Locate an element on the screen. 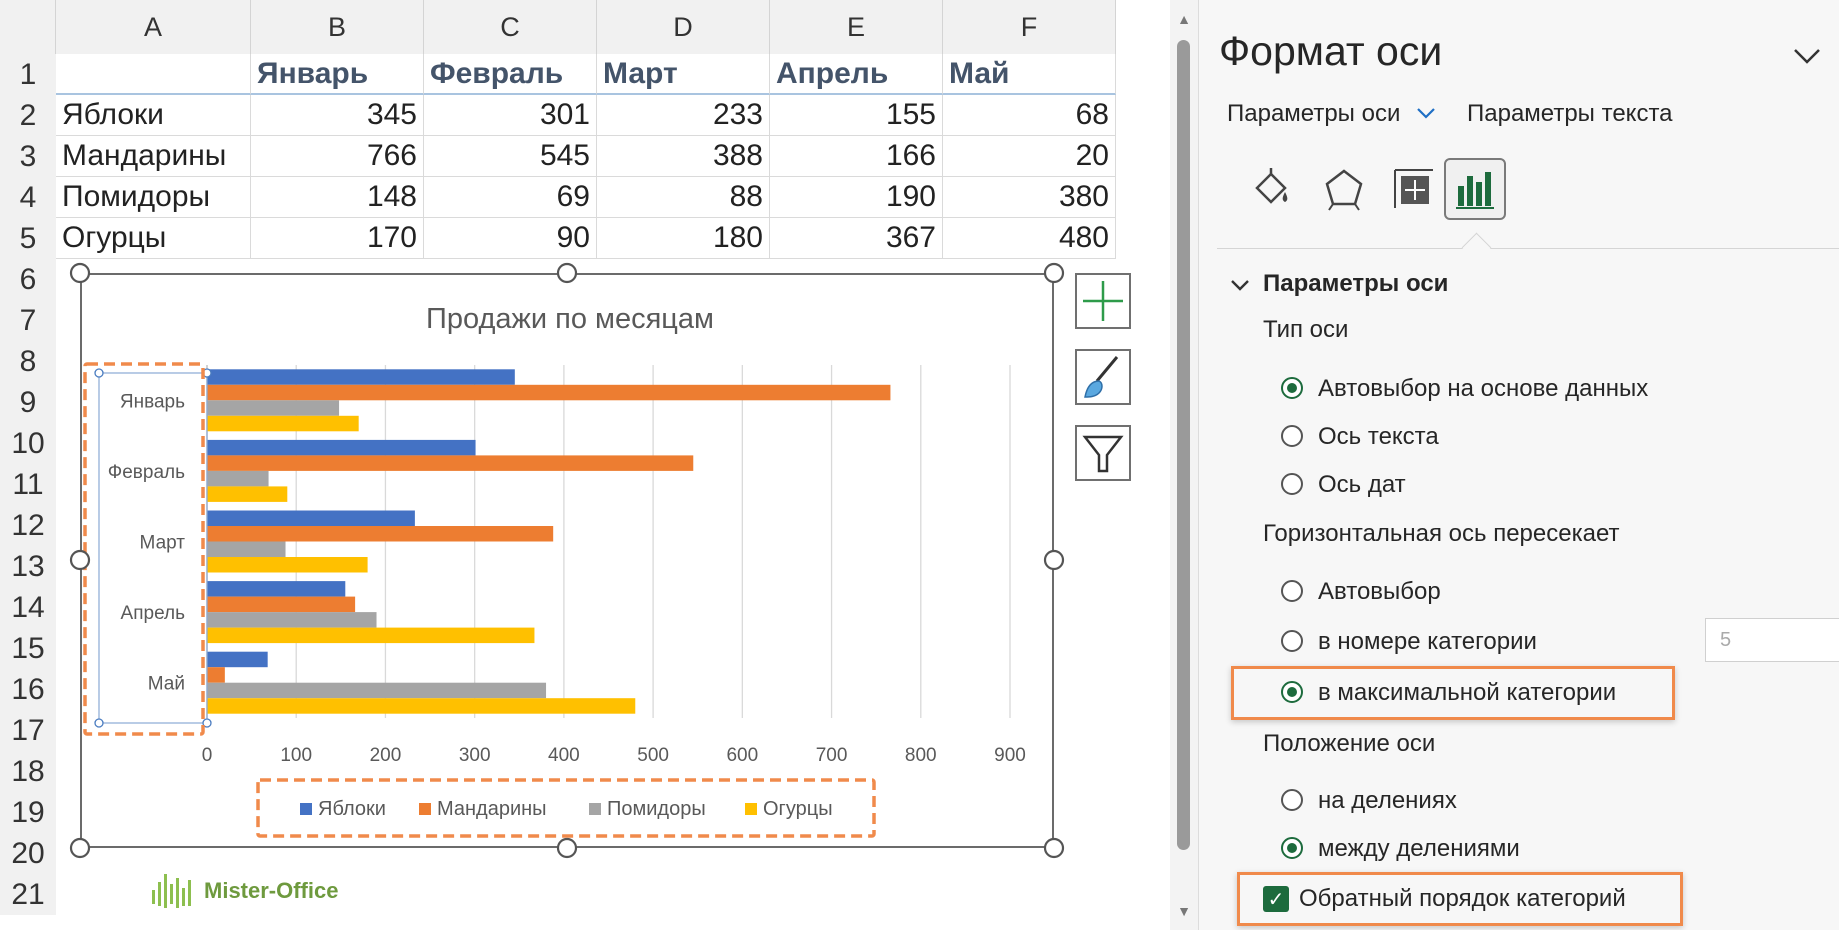 The height and width of the screenshot is (930, 1839). chart-elements-button is located at coordinates (1103, 301).